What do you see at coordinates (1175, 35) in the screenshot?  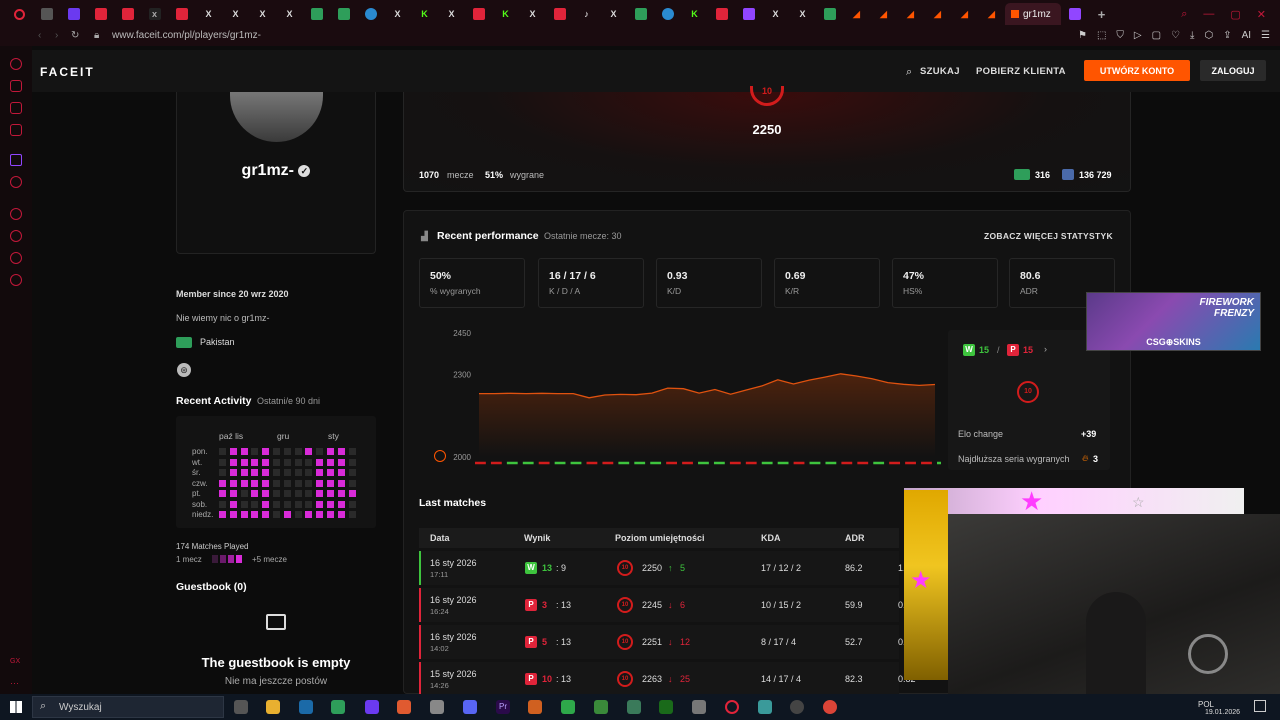 I see `heart-icon: ♡` at bounding box center [1175, 35].